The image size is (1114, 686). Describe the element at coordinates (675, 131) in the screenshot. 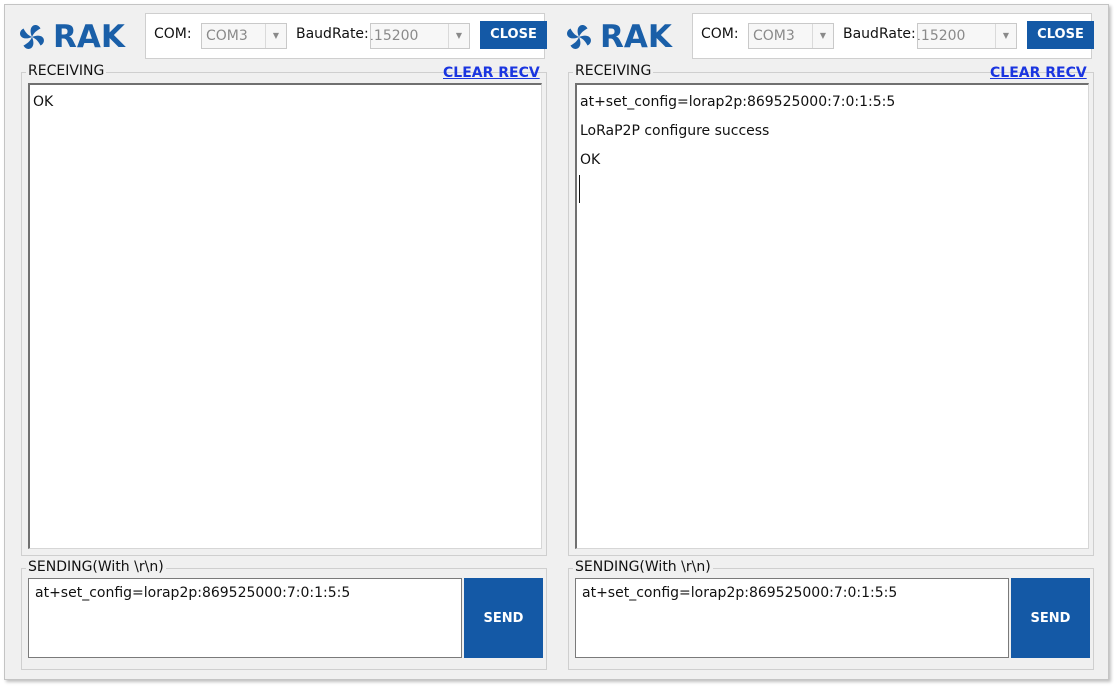

I see `received-line: LoRaP2P configure success` at that location.